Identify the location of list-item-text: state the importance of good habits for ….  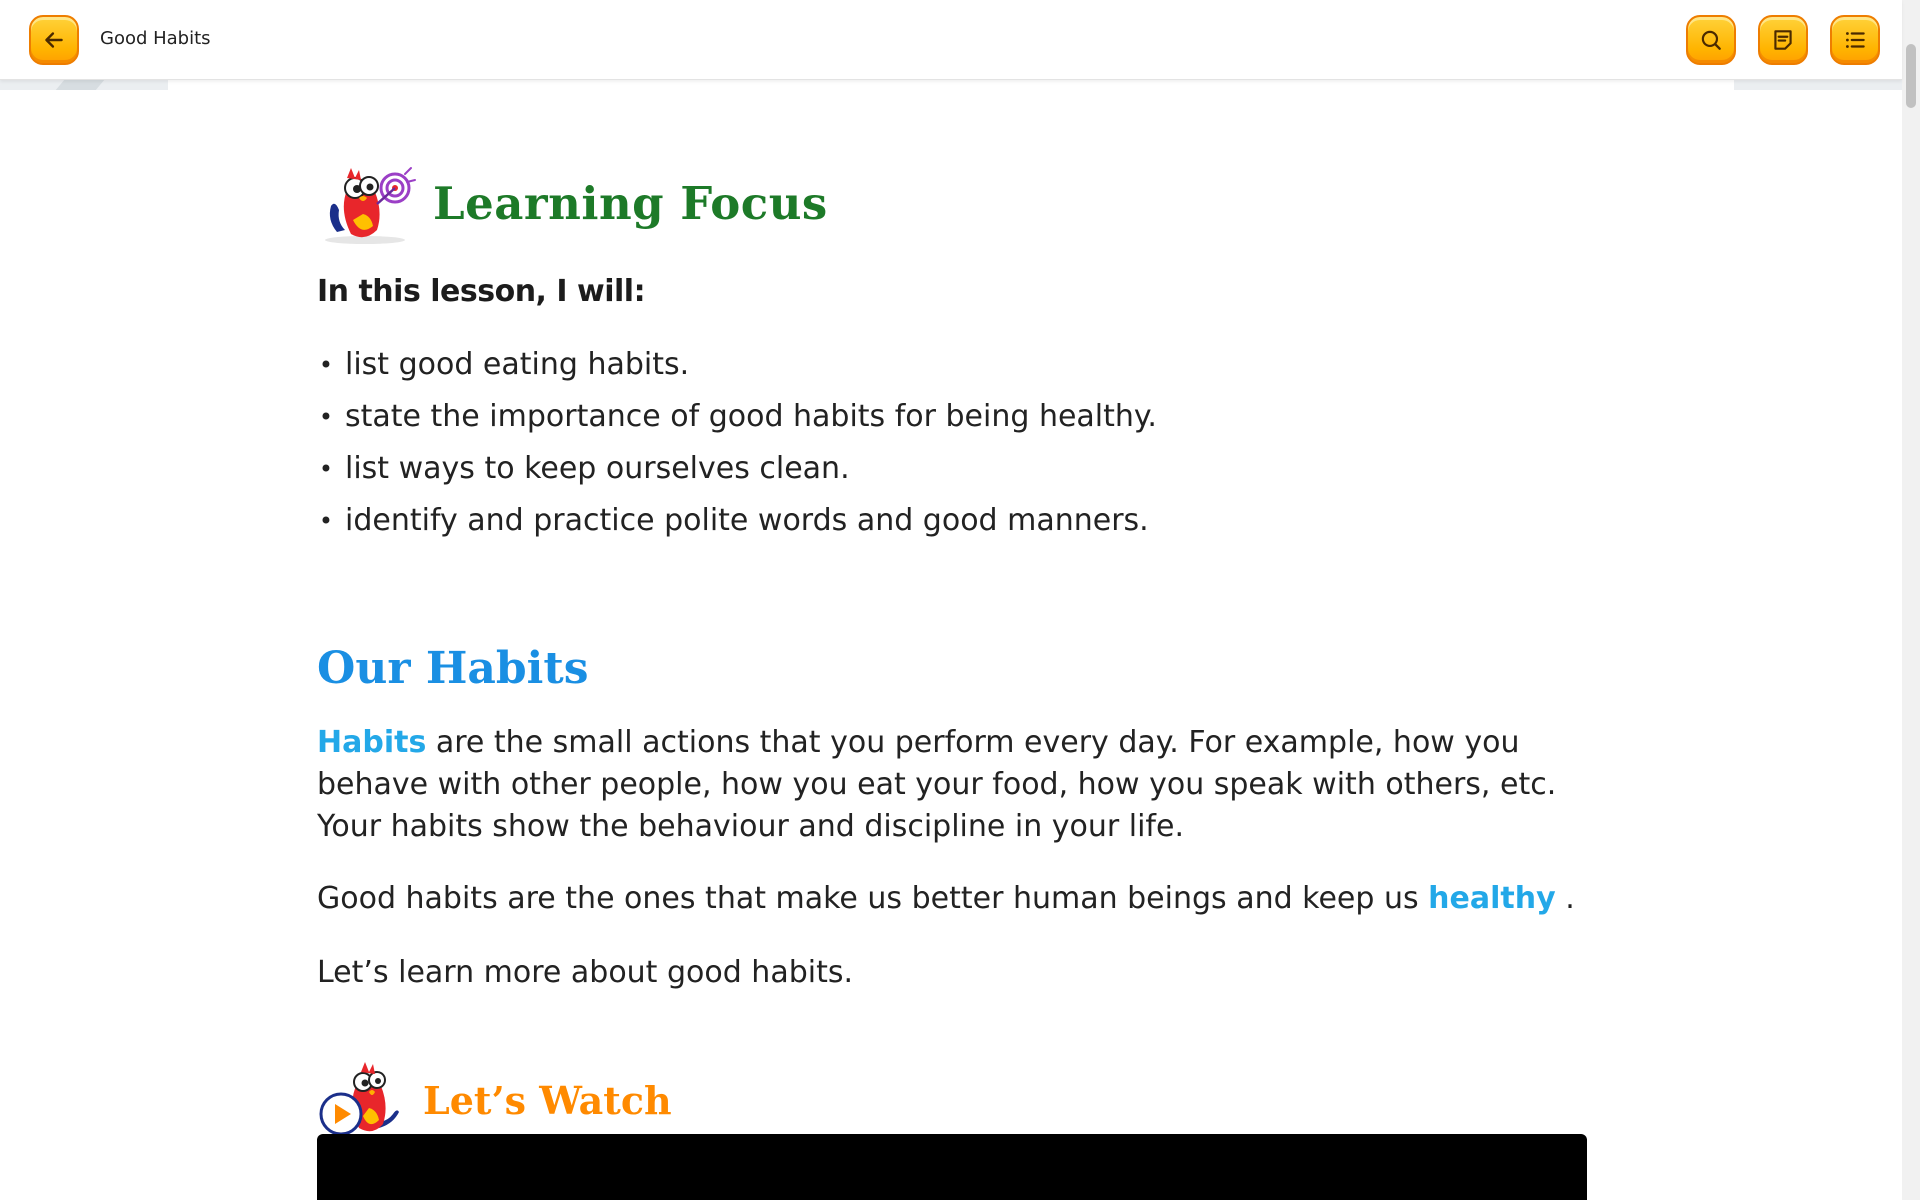
(751, 416).